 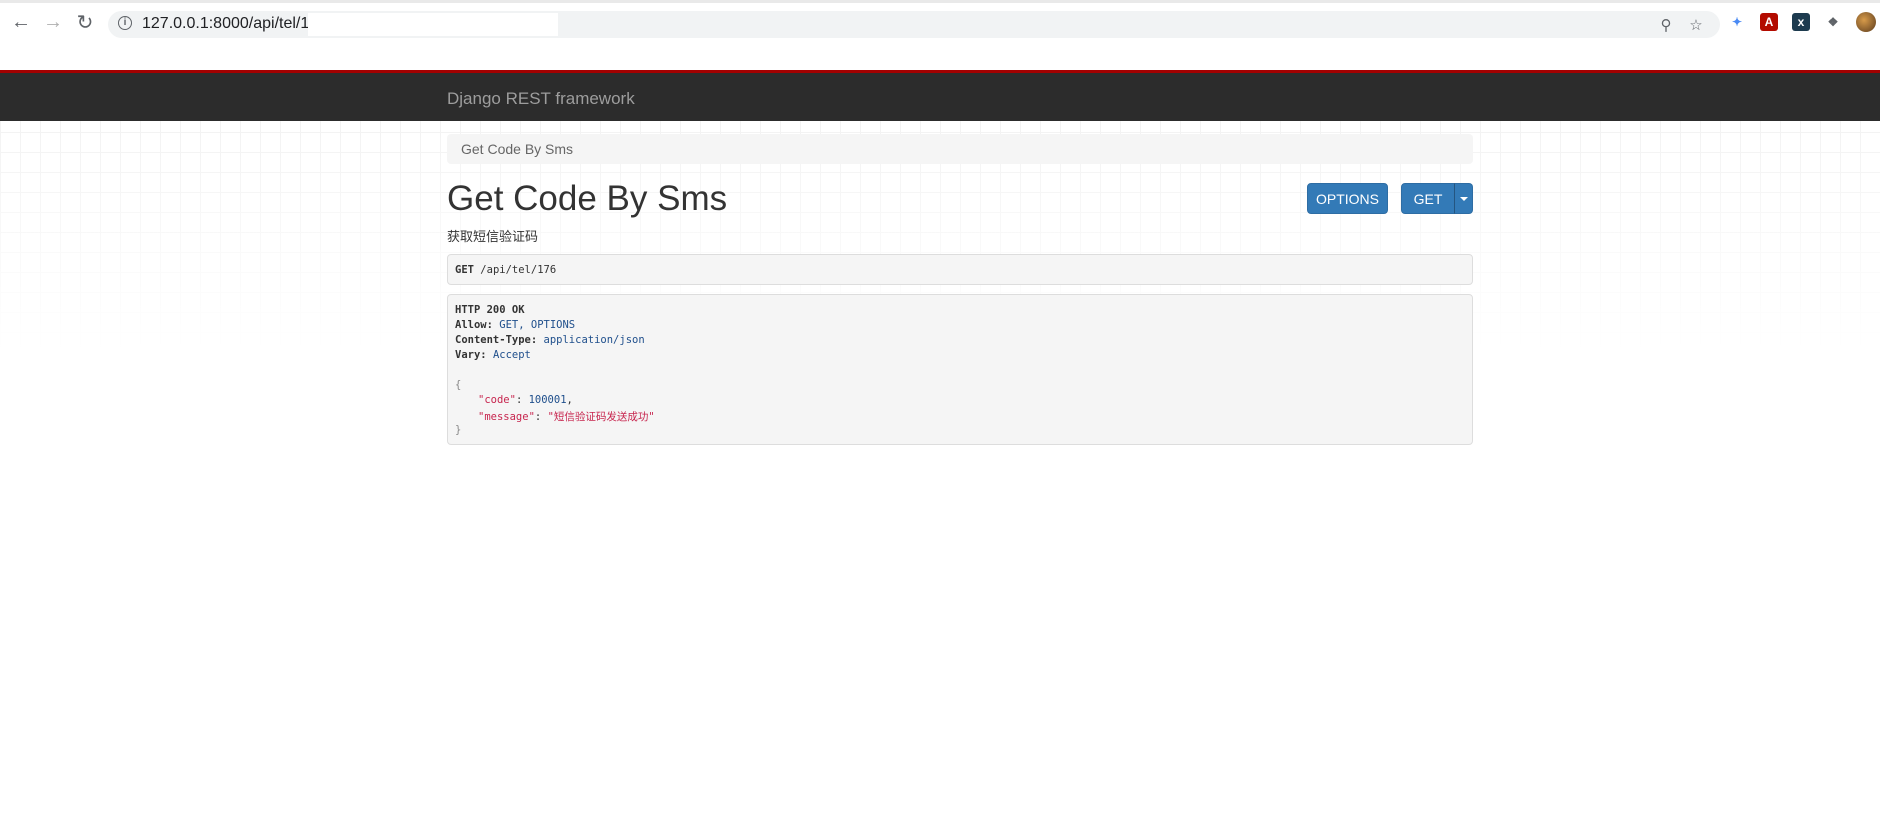 What do you see at coordinates (594, 340) in the screenshot?
I see `header-value: application/json` at bounding box center [594, 340].